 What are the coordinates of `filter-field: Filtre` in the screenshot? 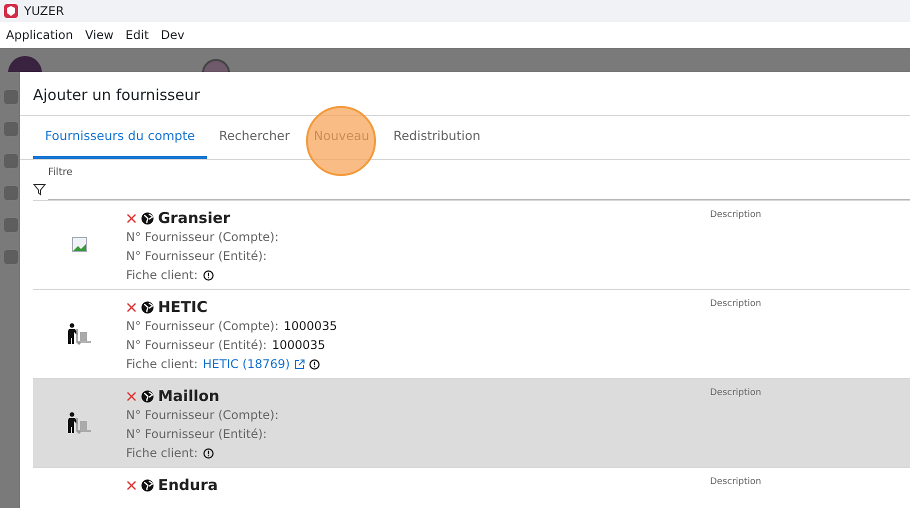 It's located at (479, 182).